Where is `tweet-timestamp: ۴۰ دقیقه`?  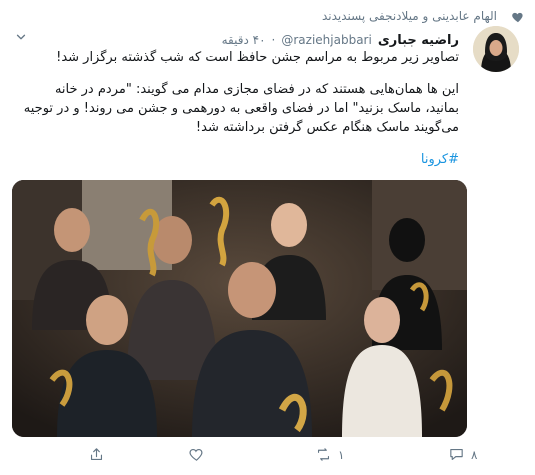 tweet-timestamp: ۴۰ دقیقه is located at coordinates (244, 40).